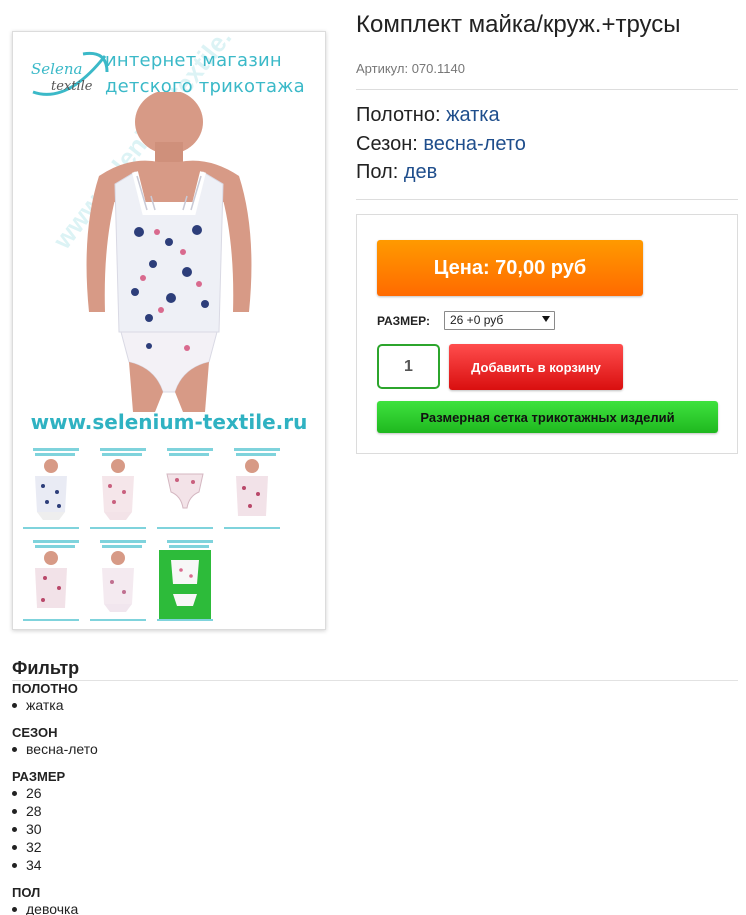 The image size is (746, 915). What do you see at coordinates (420, 172) in the screenshot?
I see `attribute-value-link: дев` at bounding box center [420, 172].